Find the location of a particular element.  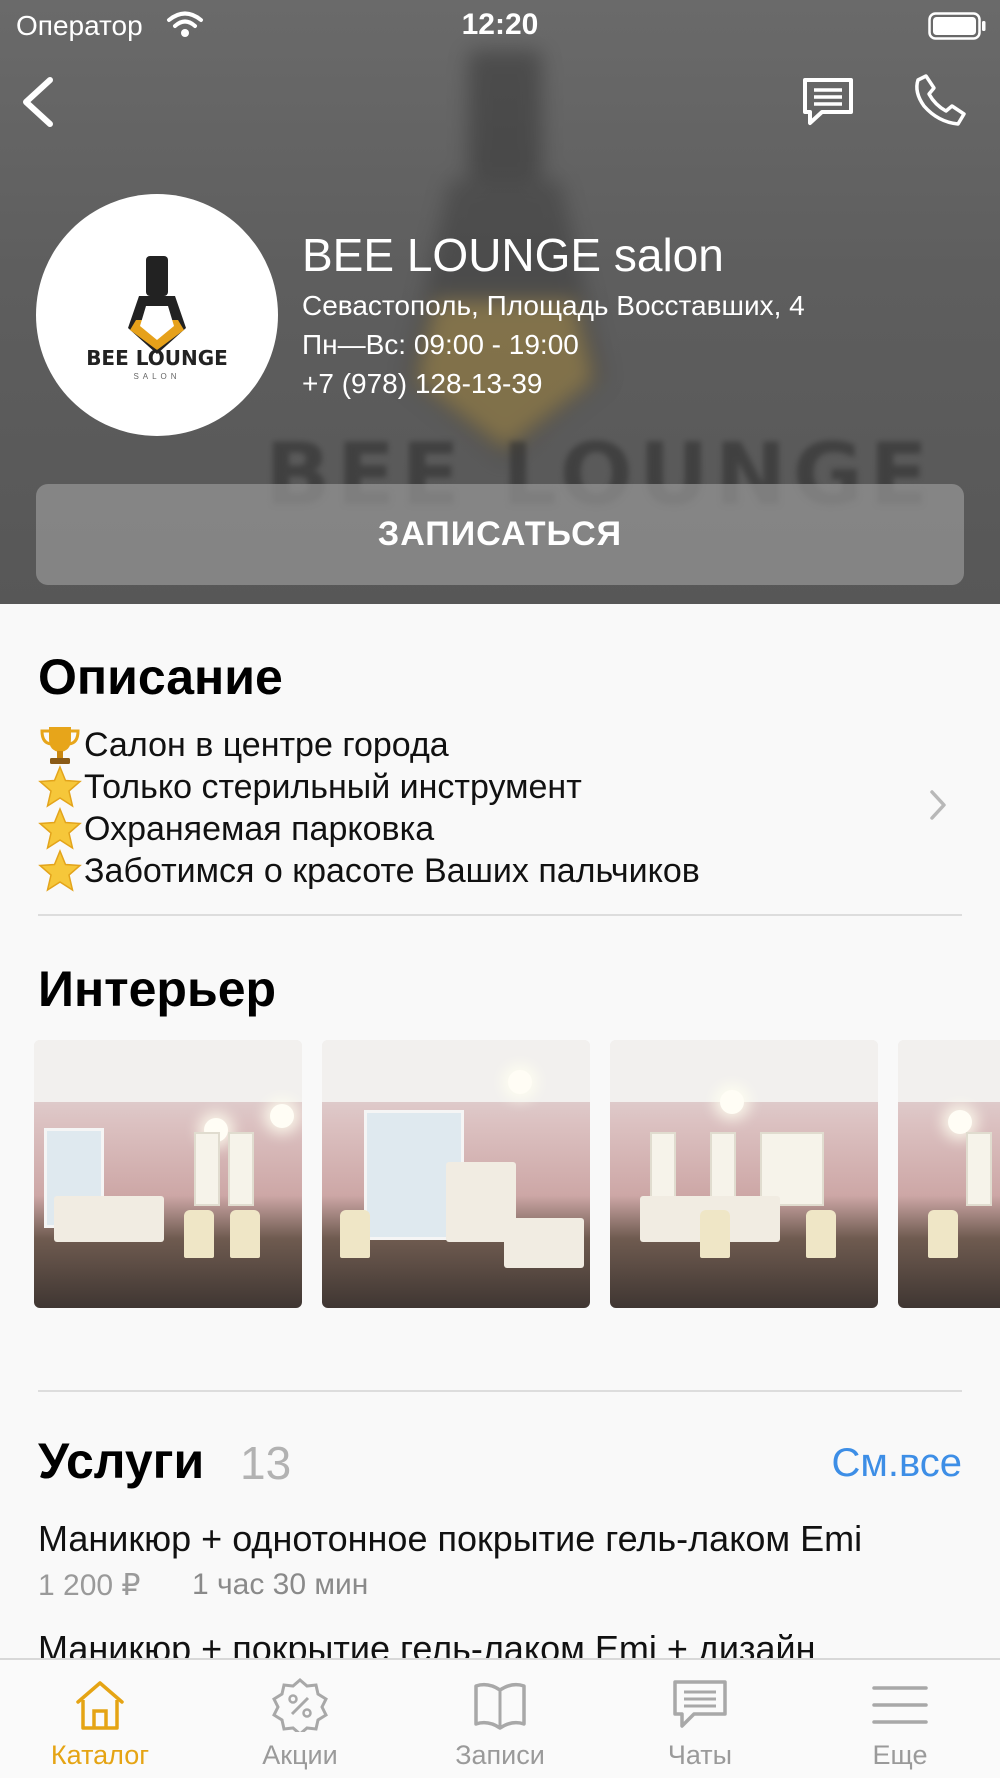

description-line: Охраняемая парковка is located at coordinates (236, 828).